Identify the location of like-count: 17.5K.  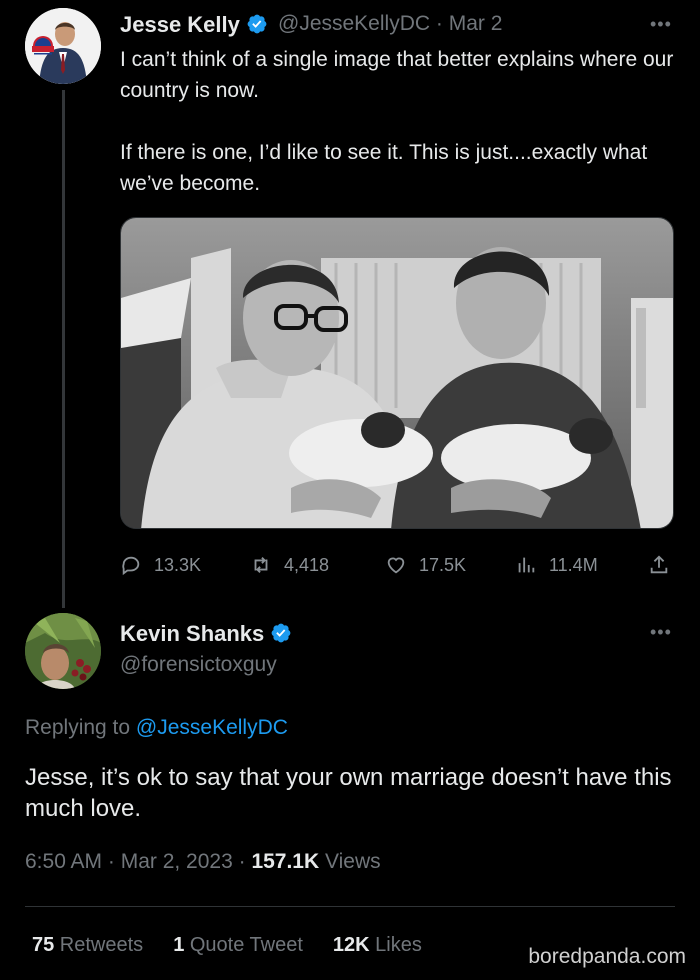
(443, 564).